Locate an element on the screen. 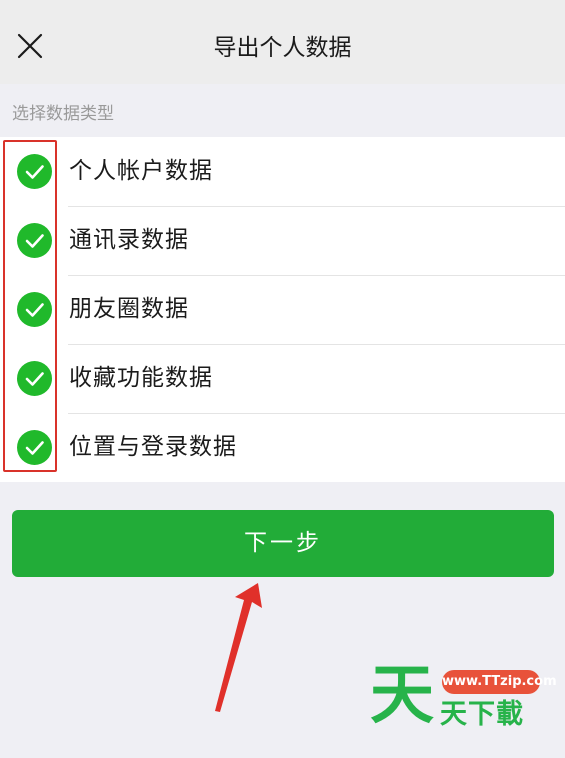 Image resolution: width=565 pixels, height=758 pixels. option-label: 位置与登录数据 is located at coordinates (153, 447).